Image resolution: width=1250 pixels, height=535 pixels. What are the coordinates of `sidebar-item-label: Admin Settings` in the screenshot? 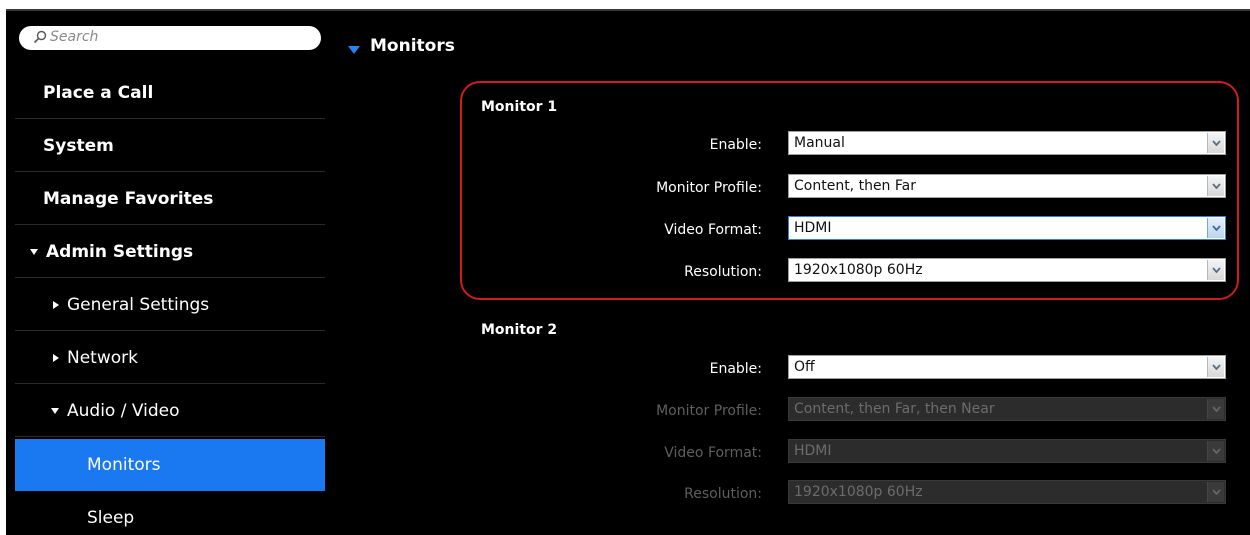 It's located at (120, 251).